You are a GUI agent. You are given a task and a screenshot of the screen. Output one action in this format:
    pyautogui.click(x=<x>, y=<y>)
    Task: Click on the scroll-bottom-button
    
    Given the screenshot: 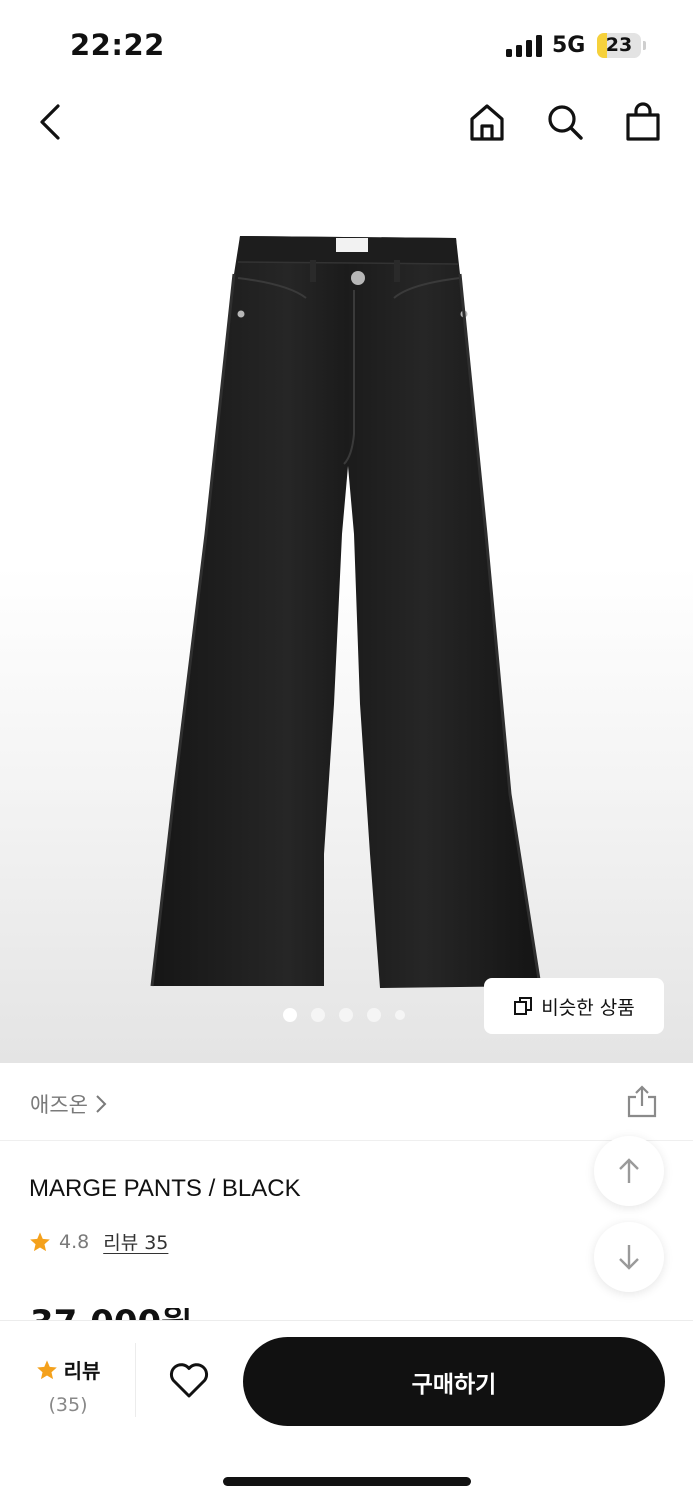 What is the action you would take?
    pyautogui.click(x=629, y=1257)
    